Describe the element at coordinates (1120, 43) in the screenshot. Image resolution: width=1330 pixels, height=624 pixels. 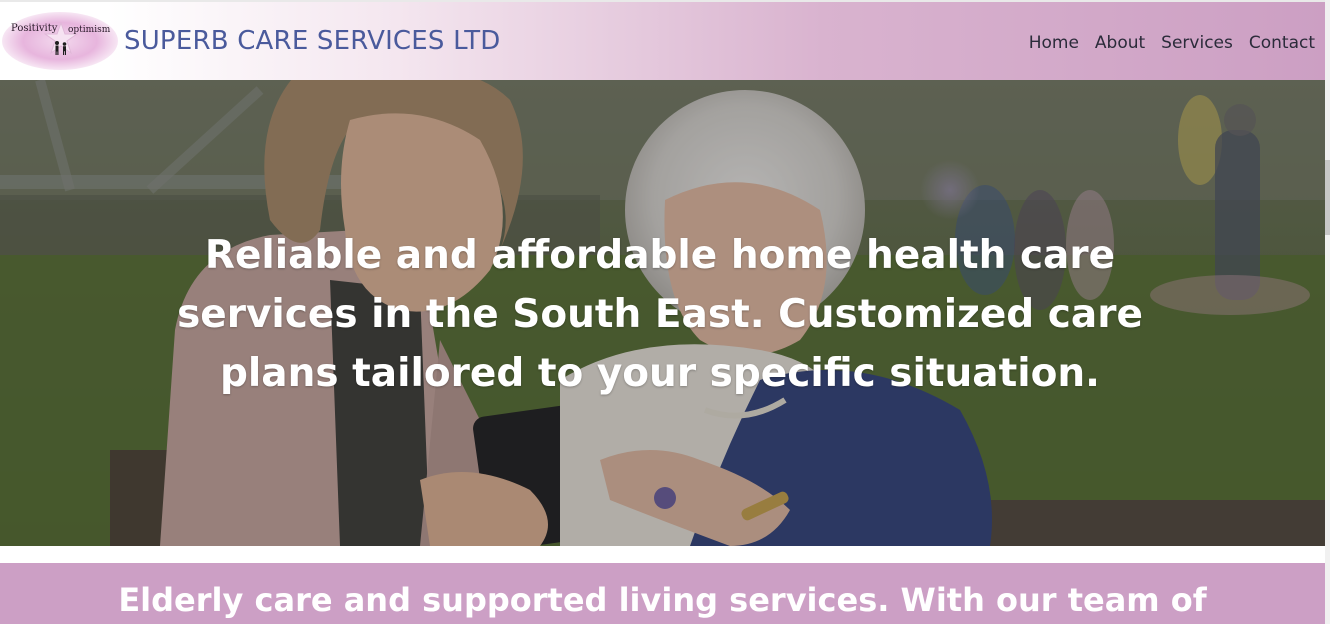
I see `nav-link-about: About` at that location.